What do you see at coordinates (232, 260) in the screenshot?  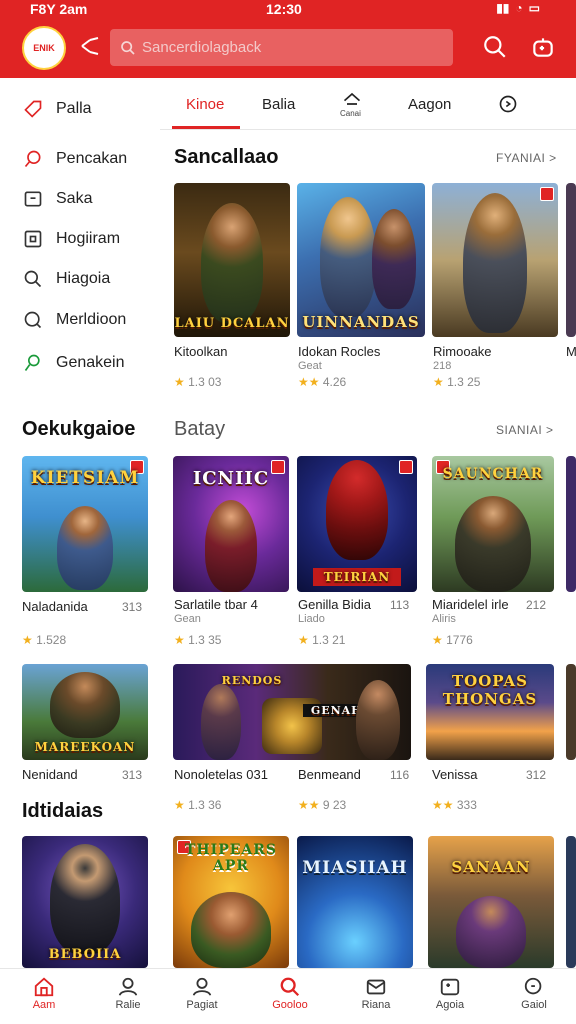 I see `game-thumbnail: LAIU DCALAN` at bounding box center [232, 260].